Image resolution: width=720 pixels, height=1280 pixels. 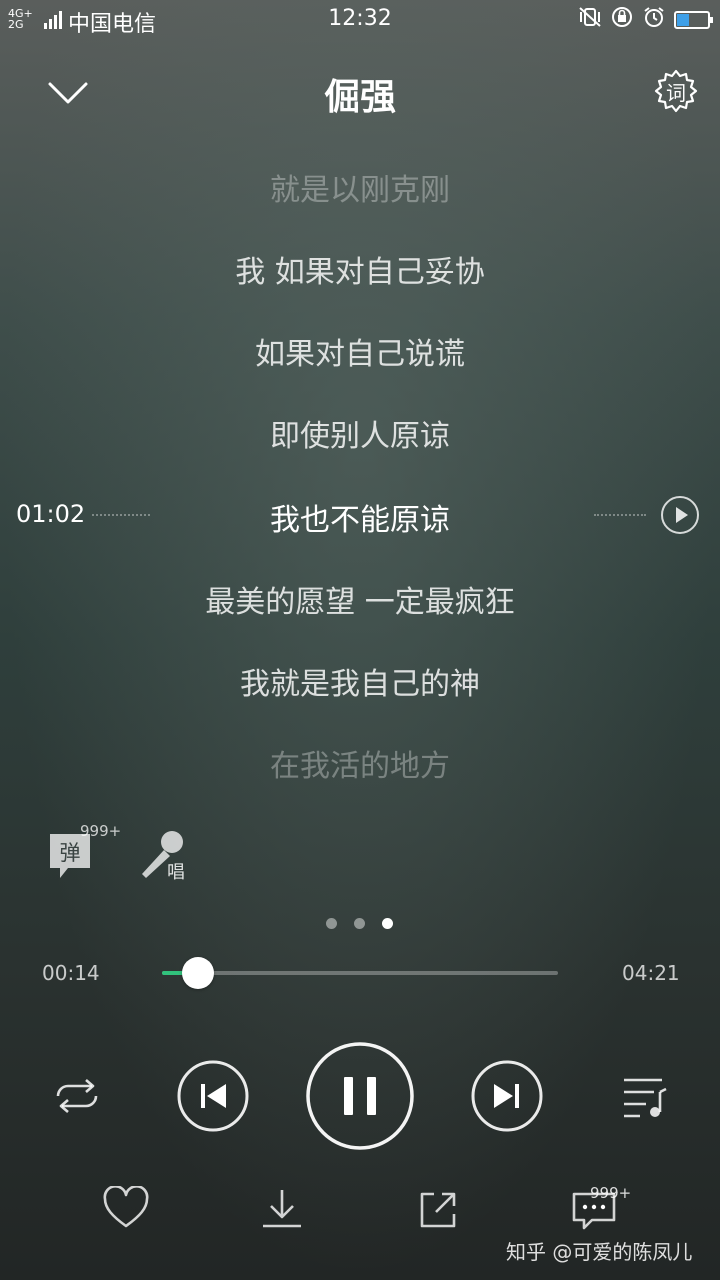 I want to click on total-duration: 04:21, so click(x=651, y=973).